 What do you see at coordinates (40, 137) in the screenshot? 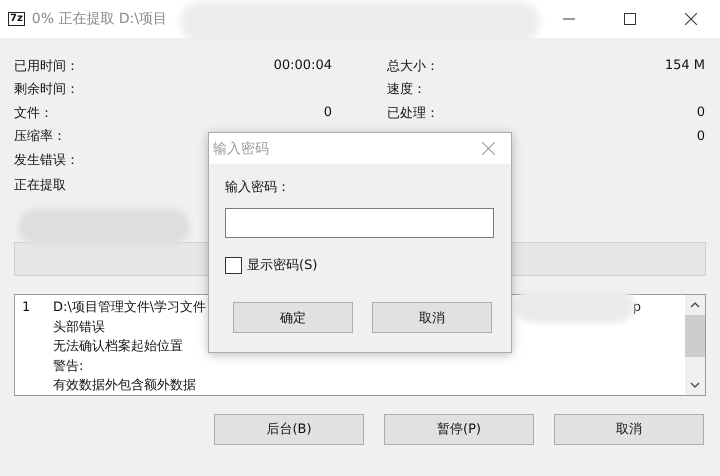
I see `stat-label: 压缩率：` at bounding box center [40, 137].